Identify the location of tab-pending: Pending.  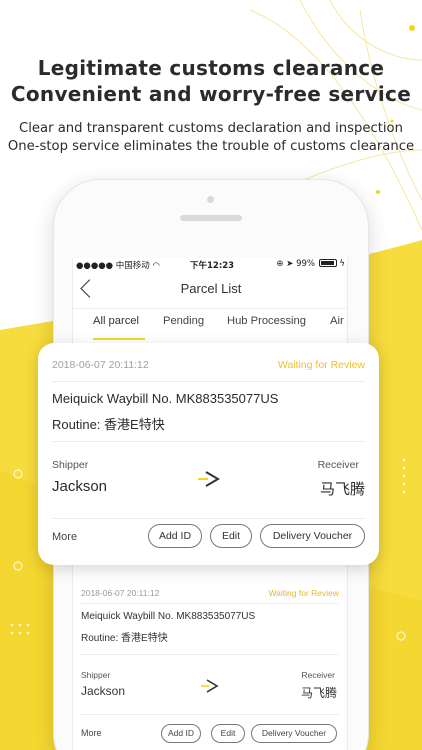
(183, 321).